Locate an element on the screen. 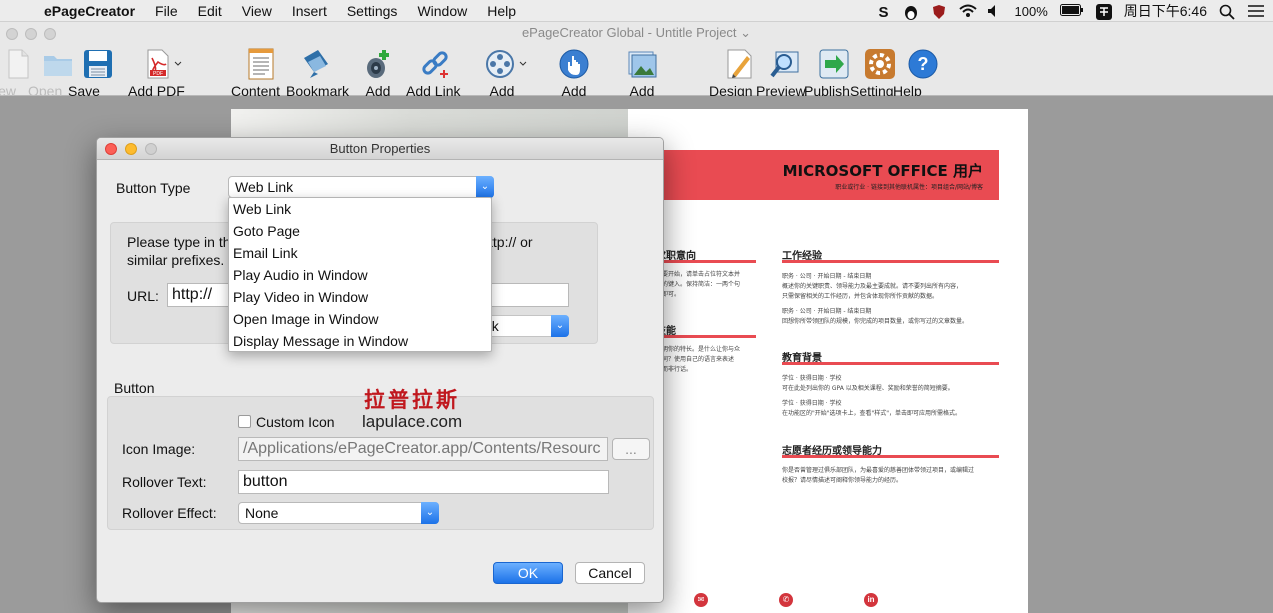 This screenshot has height=613, width=1273. content-button: Content is located at coordinates (261, 72).